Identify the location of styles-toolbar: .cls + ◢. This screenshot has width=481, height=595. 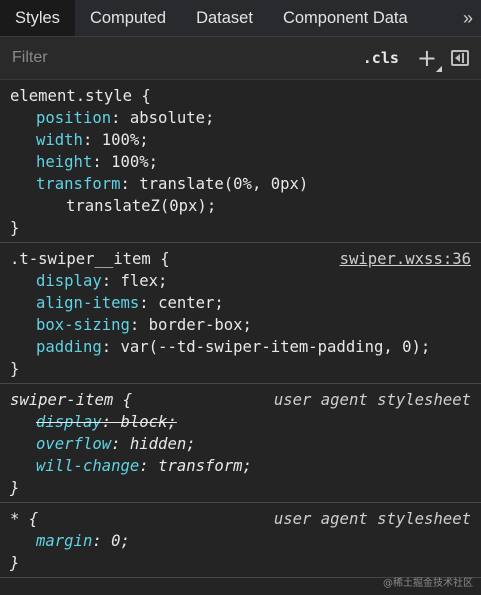
(240, 58).